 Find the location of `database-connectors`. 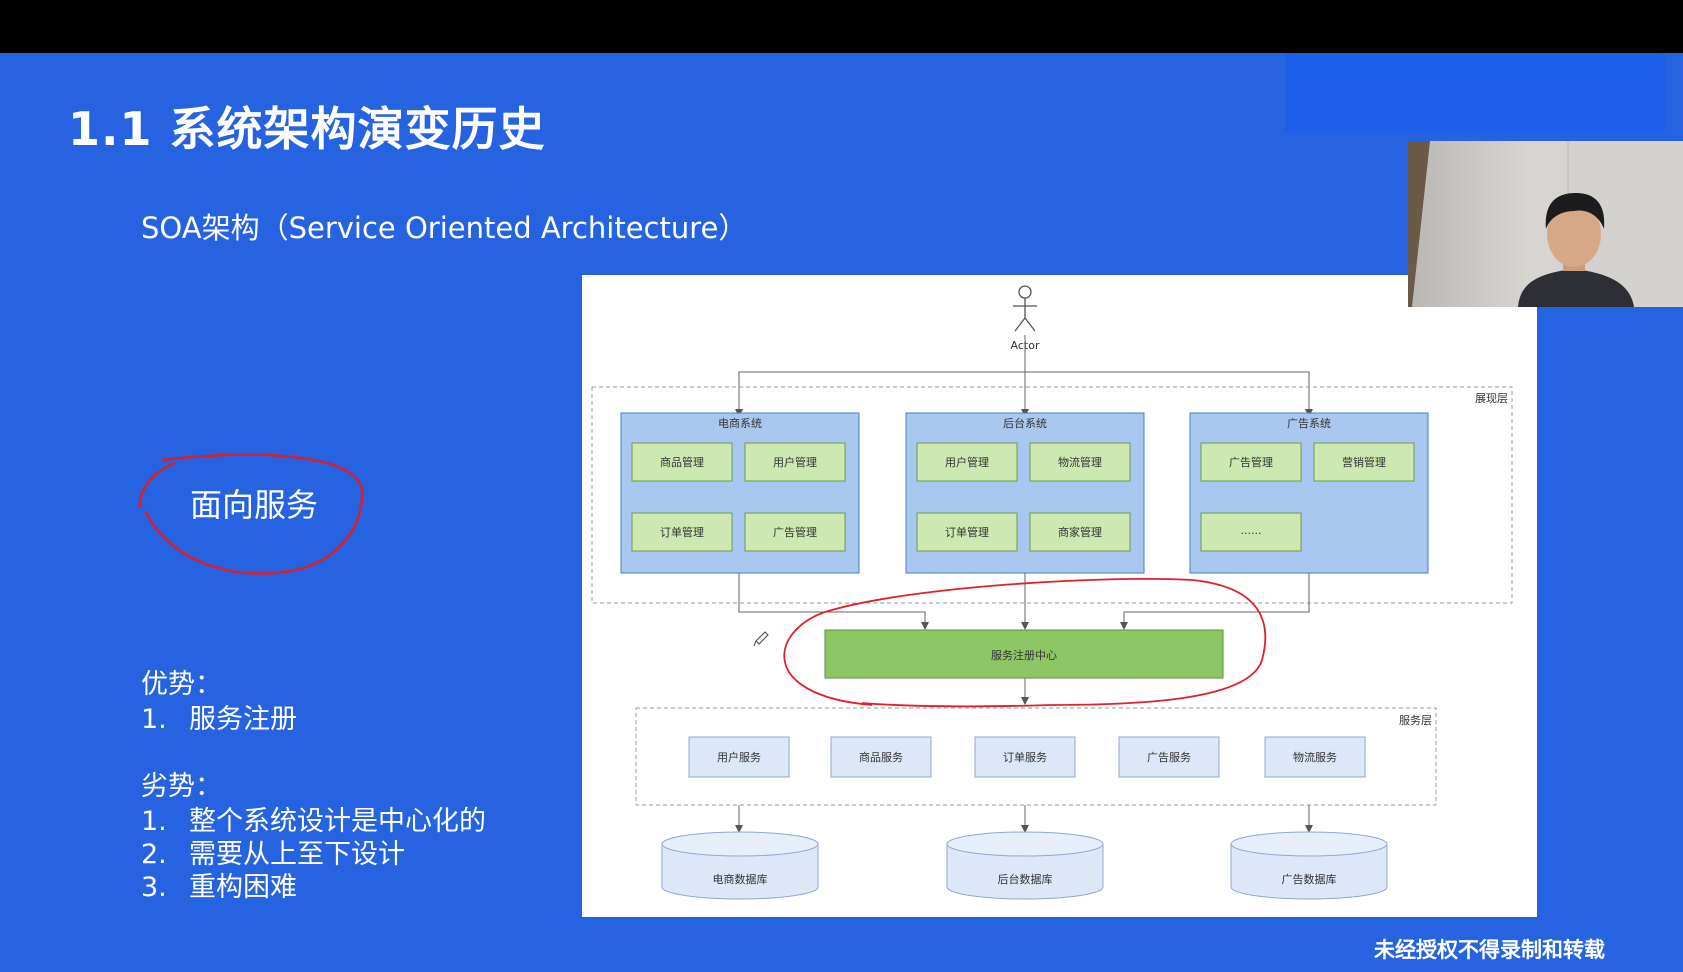

database-connectors is located at coordinates (1024, 819).